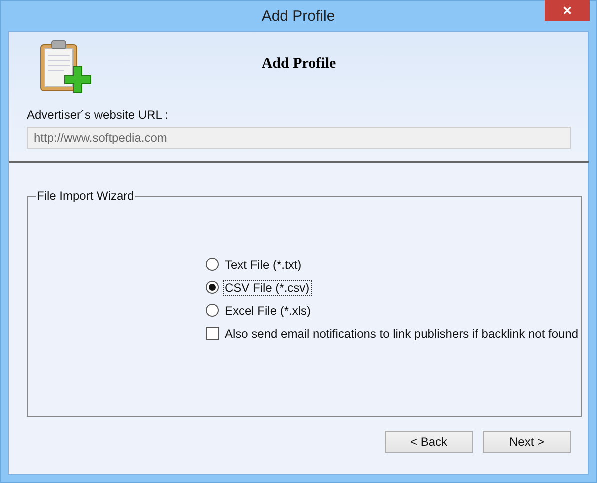 This screenshot has width=597, height=483. I want to click on close-button: ✕, so click(567, 10).